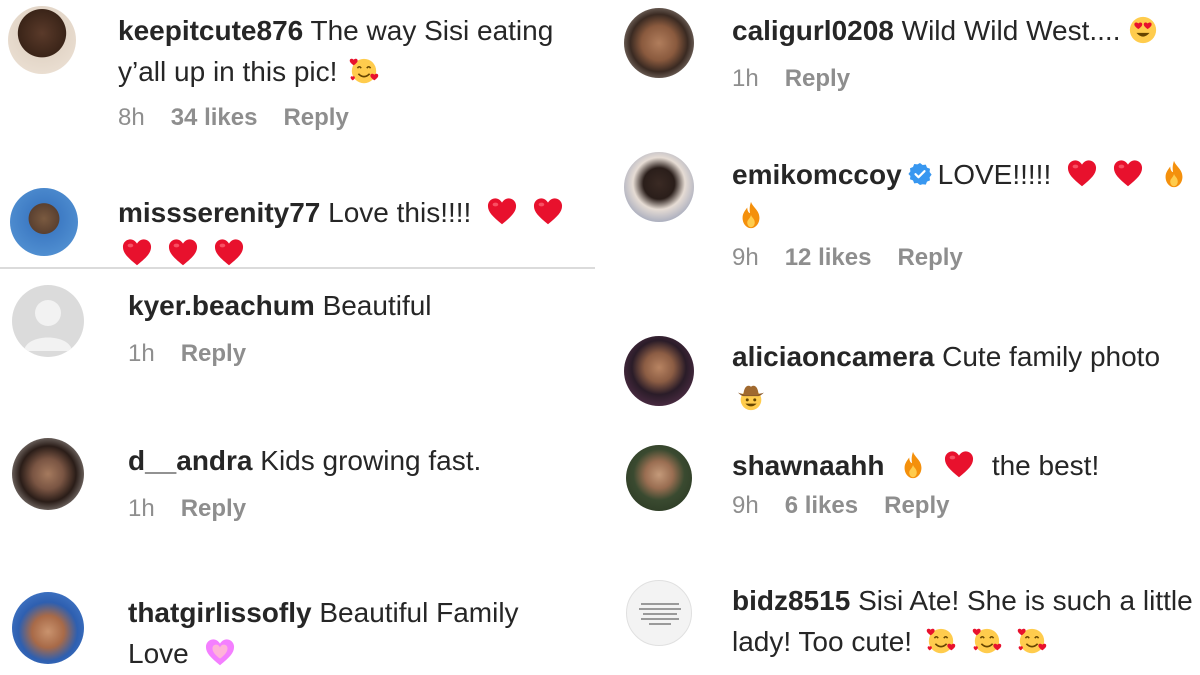 This screenshot has height=675, width=1200. Describe the element at coordinates (1143, 30) in the screenshot. I see `smiling-face-heart-eyes-icon` at that location.